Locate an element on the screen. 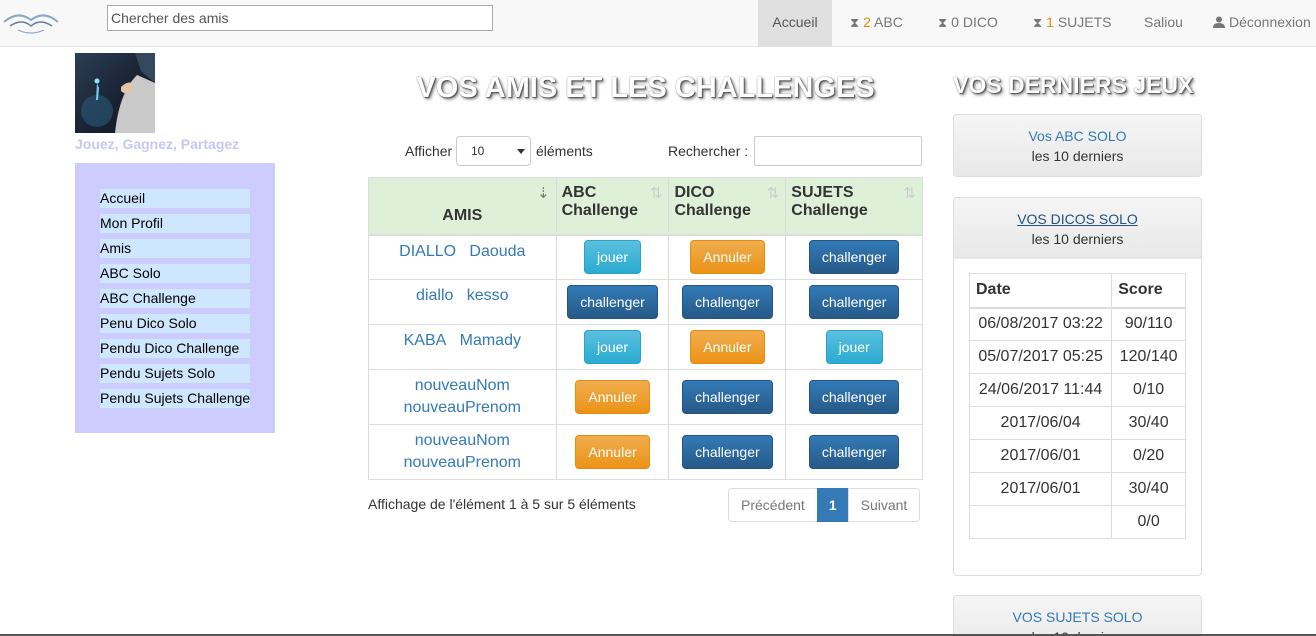  column-header-abc: ABC Challenge ⇅ is located at coordinates (612, 206).